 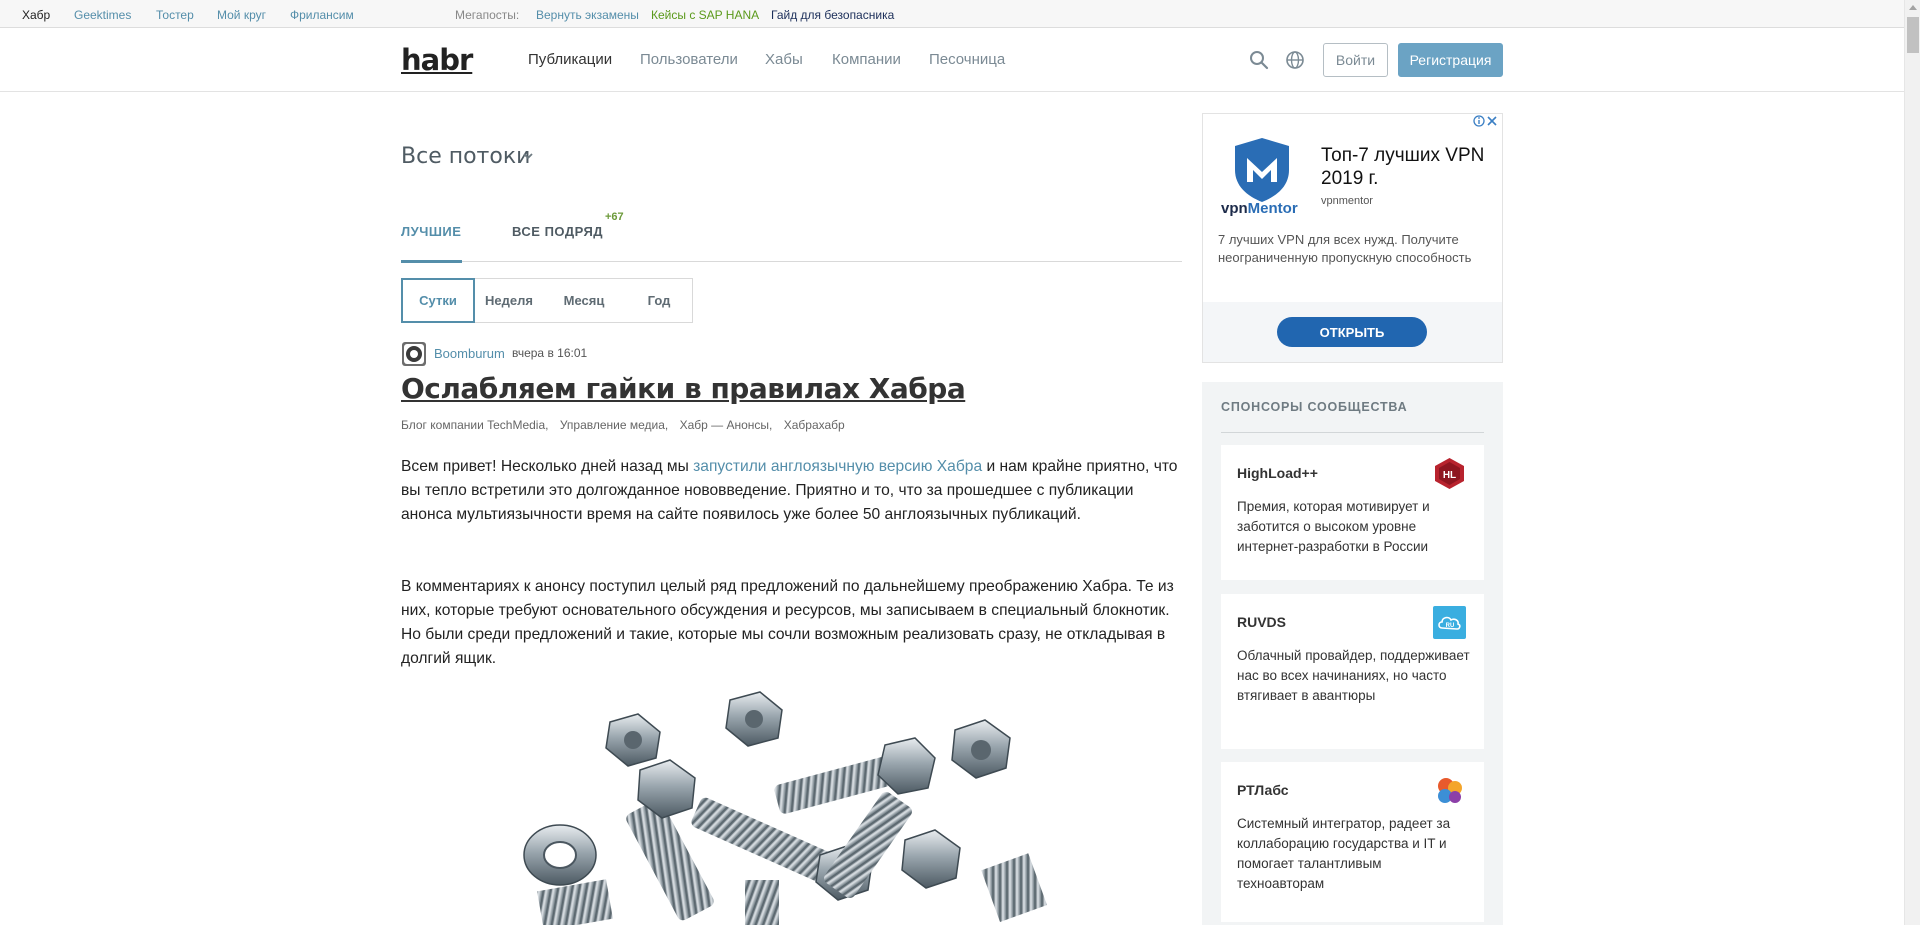 I want to click on post-title: Ослабляем гайки в правилах Хабра, so click(x=683, y=388).